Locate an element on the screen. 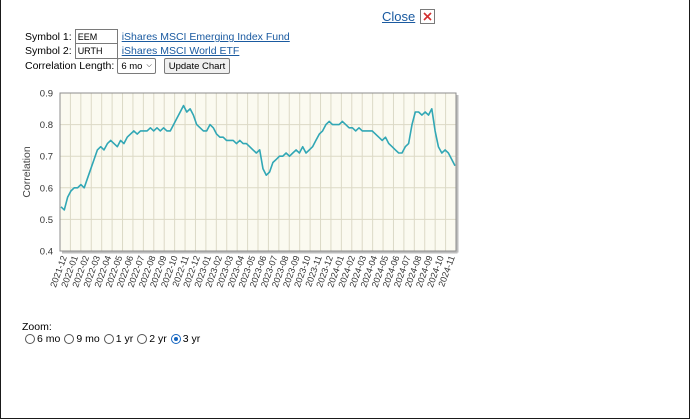 The width and height of the screenshot is (690, 420). zoom-label: Zoom: is located at coordinates (37, 327).